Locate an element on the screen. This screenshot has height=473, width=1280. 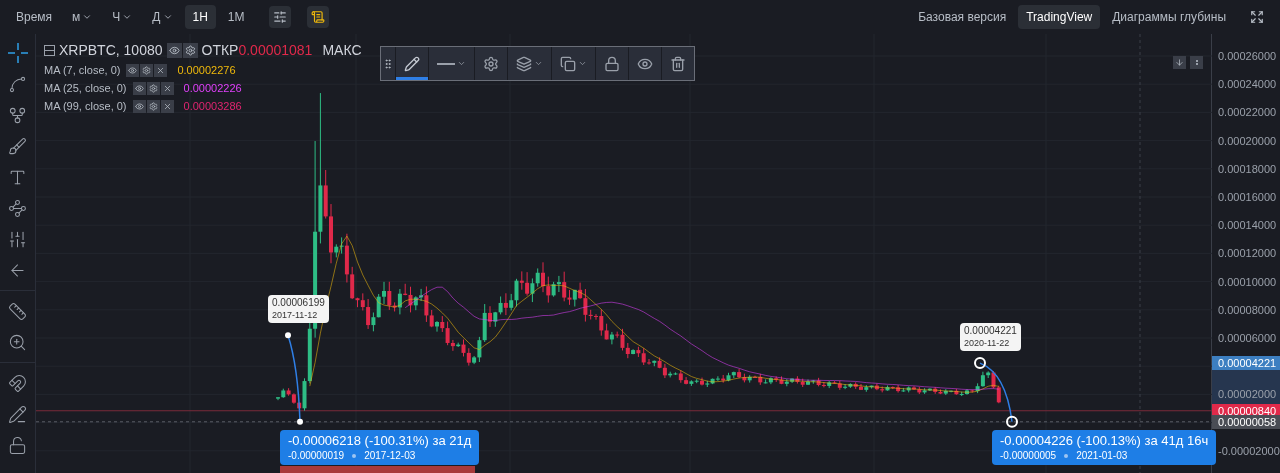
price-marker: 0.00000058 is located at coordinates (1246, 421).